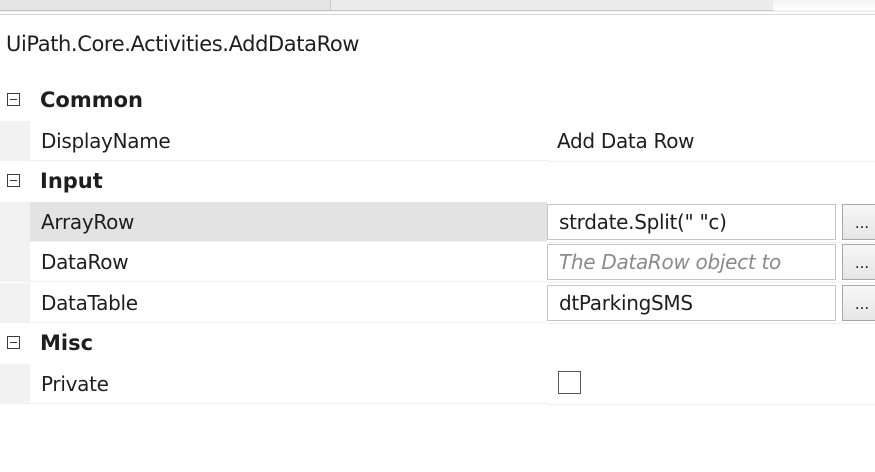 This screenshot has width=875, height=472. I want to click on category-label: Input, so click(71, 181).